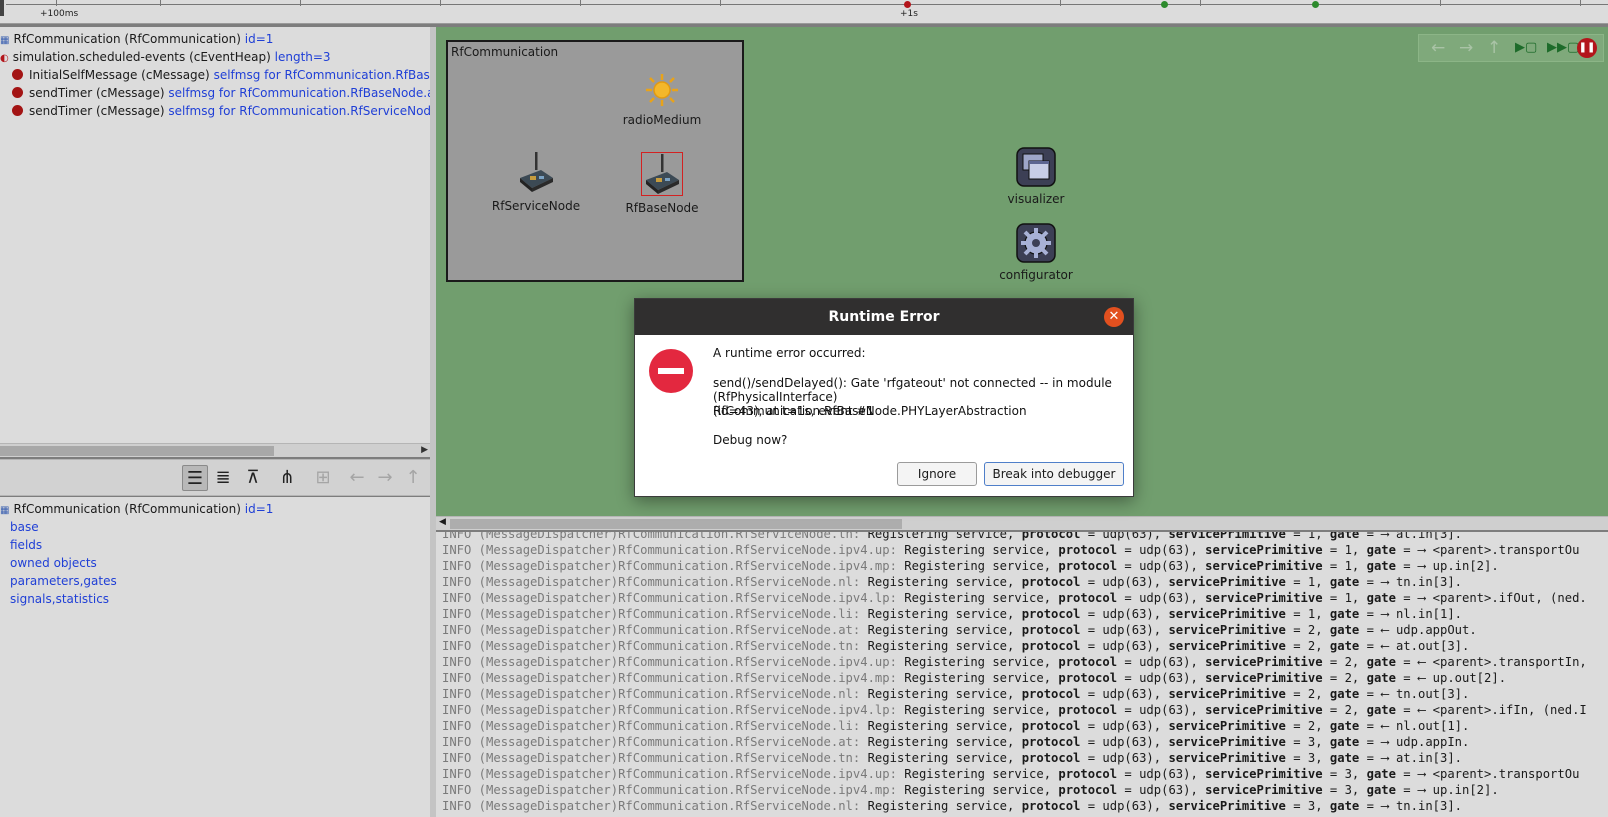 The image size is (1608, 817). What do you see at coordinates (17, 74) in the screenshot?
I see `message-icon` at bounding box center [17, 74].